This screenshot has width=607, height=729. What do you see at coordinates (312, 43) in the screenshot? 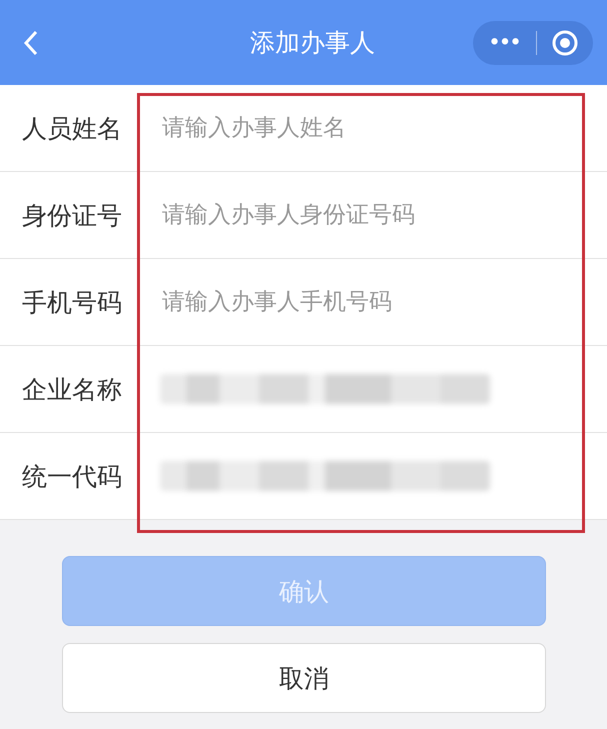
I see `page-title: 添加办事人` at bounding box center [312, 43].